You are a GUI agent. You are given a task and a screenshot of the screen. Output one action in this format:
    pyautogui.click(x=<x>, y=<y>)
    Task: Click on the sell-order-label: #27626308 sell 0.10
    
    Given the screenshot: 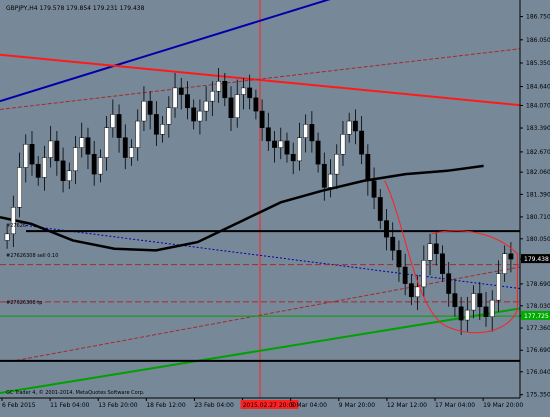 What is the action you would take?
    pyautogui.click(x=32, y=256)
    